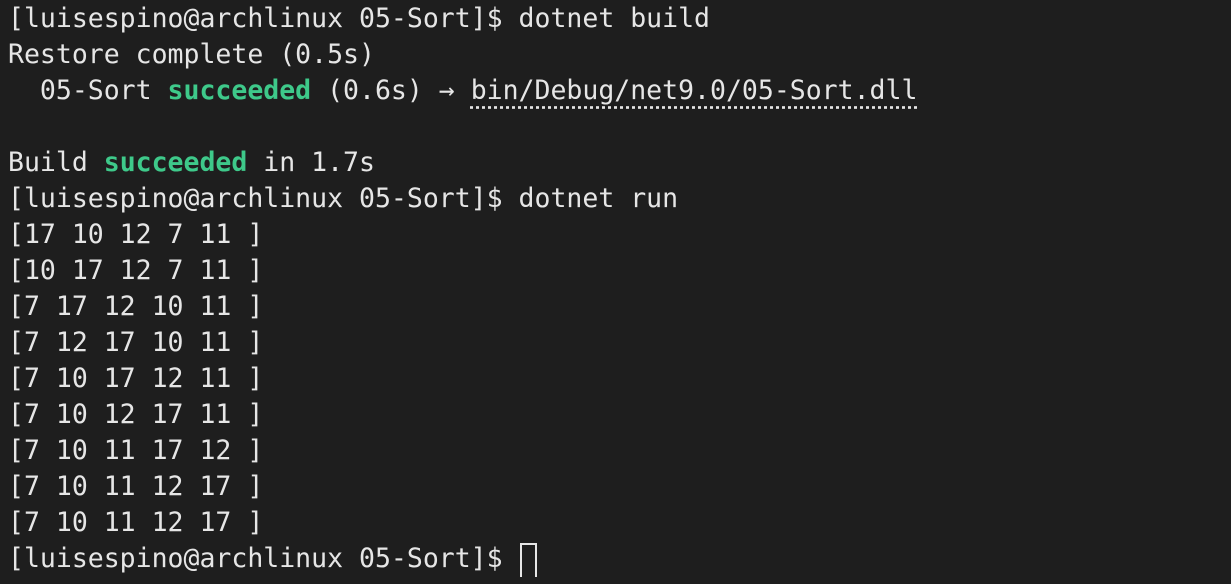 The width and height of the screenshot is (1231, 584). What do you see at coordinates (175, 162) in the screenshot?
I see `build-succeeded-status: succeeded` at bounding box center [175, 162].